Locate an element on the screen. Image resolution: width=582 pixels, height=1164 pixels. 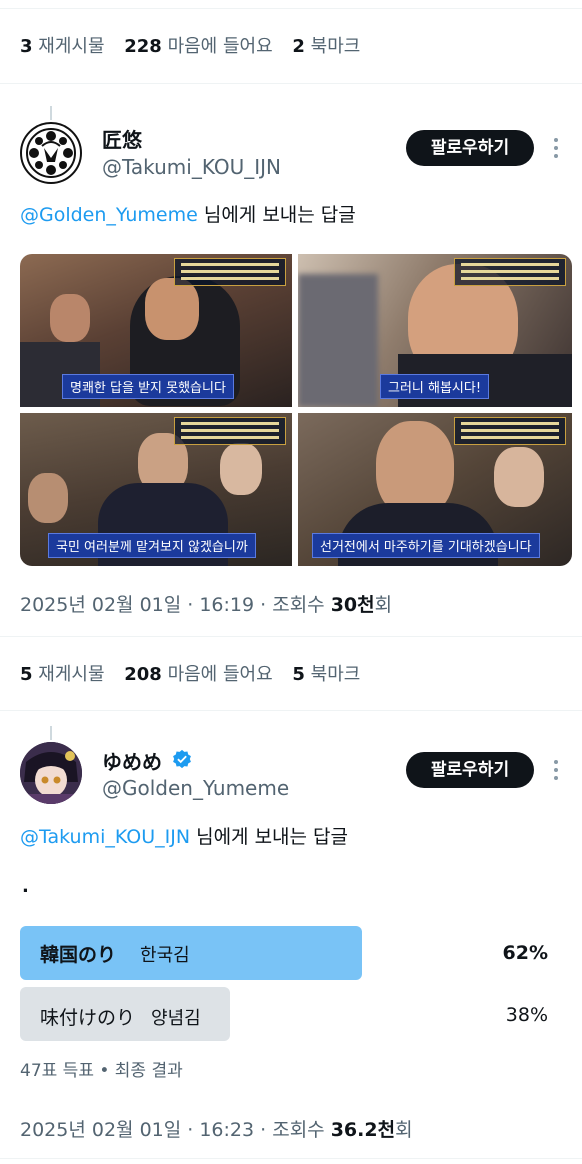
poll-results-summary: 47표 득표 • 최종 결과 is located at coordinates (101, 1071).